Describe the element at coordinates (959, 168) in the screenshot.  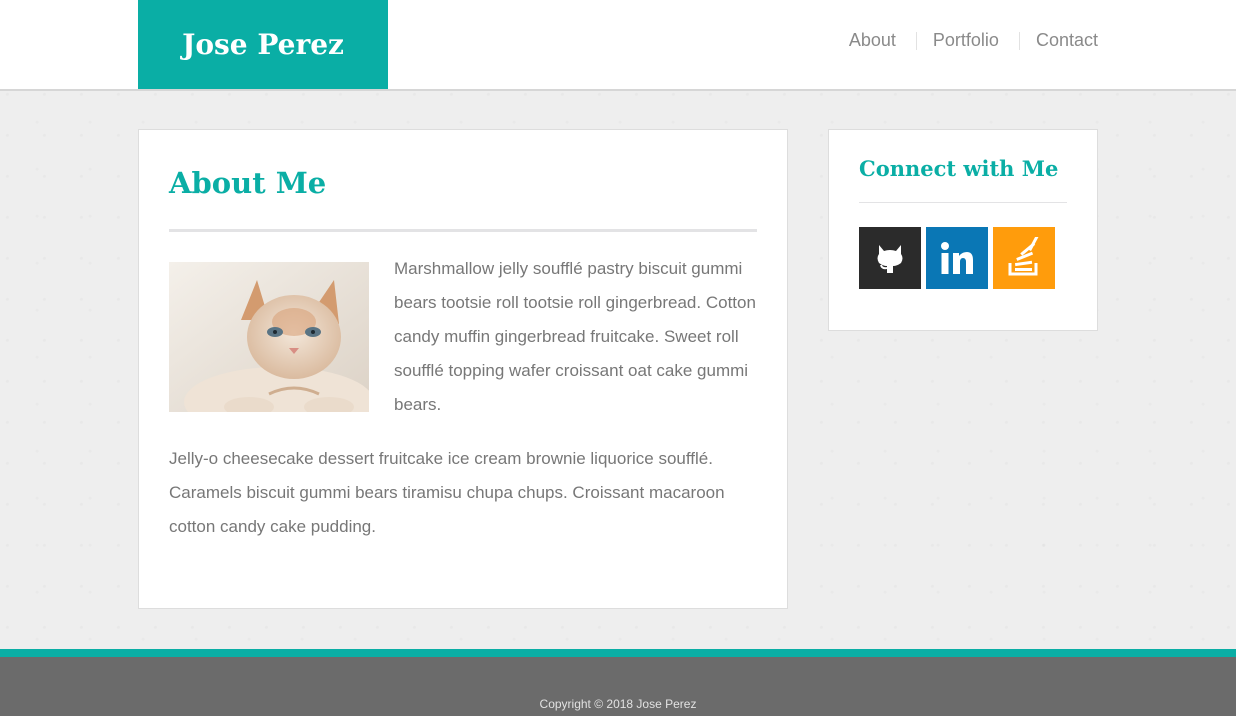
I see `connect-title: Connect with Me` at that location.